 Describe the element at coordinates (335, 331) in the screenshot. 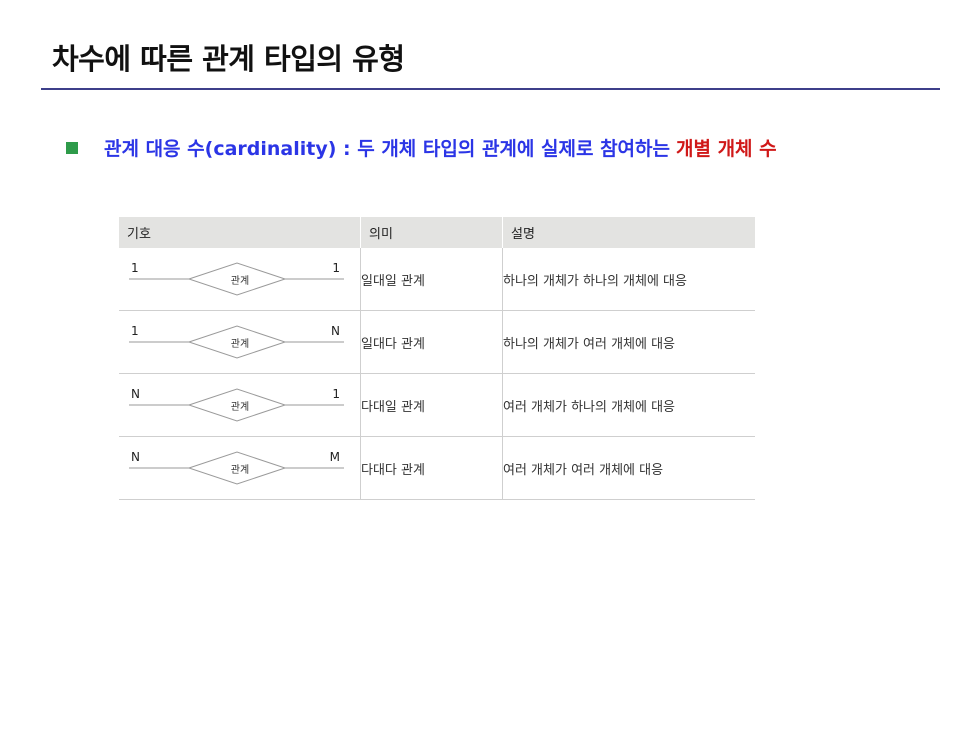

I see `right-cardinality: N` at that location.